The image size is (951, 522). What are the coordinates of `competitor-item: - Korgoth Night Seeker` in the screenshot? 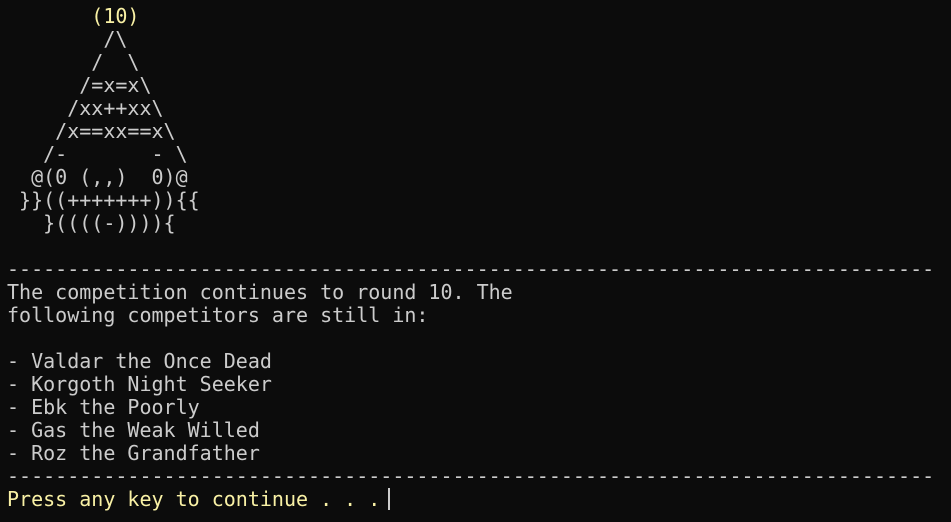 It's located at (139, 384).